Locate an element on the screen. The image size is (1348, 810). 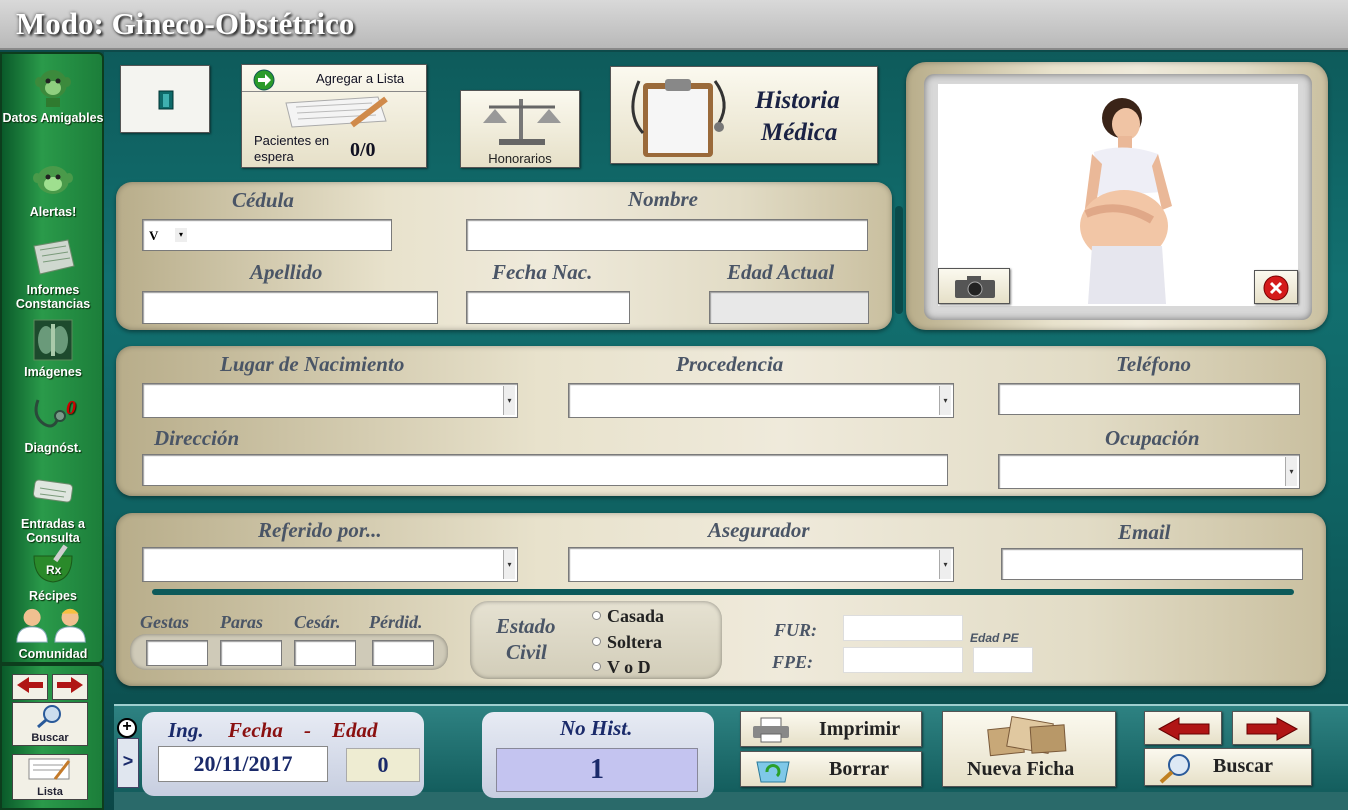
footer-next-button is located at coordinates (1271, 728).